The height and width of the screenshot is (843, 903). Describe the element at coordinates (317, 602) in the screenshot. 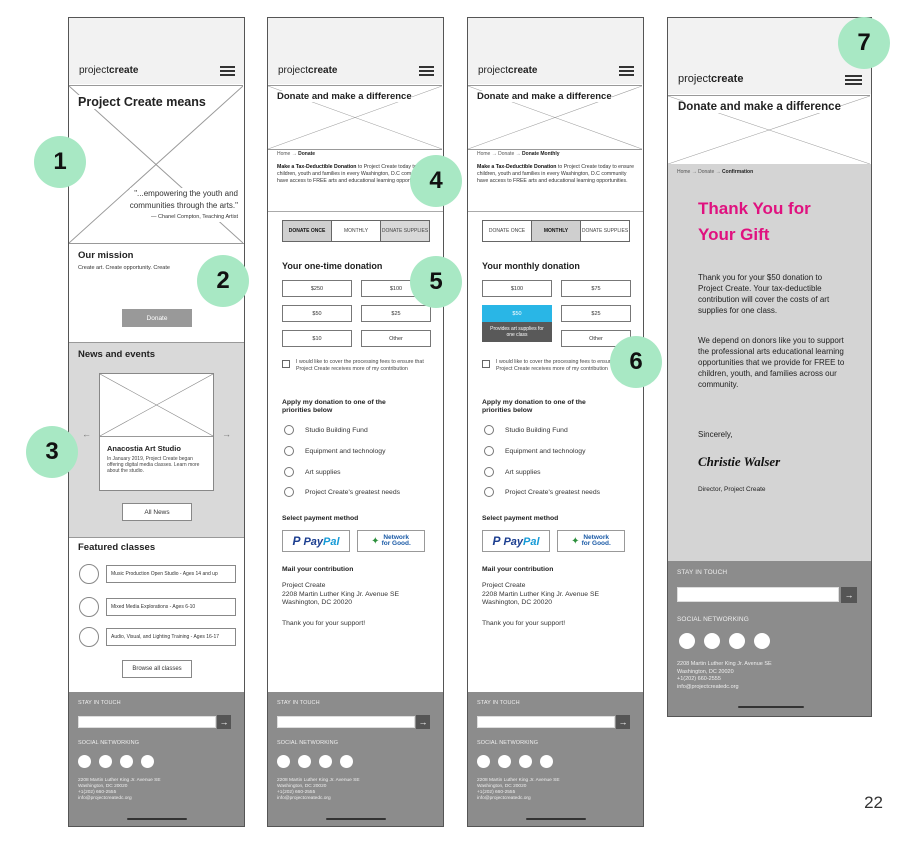

I see `mail-line: Washington, DC 20020` at that location.